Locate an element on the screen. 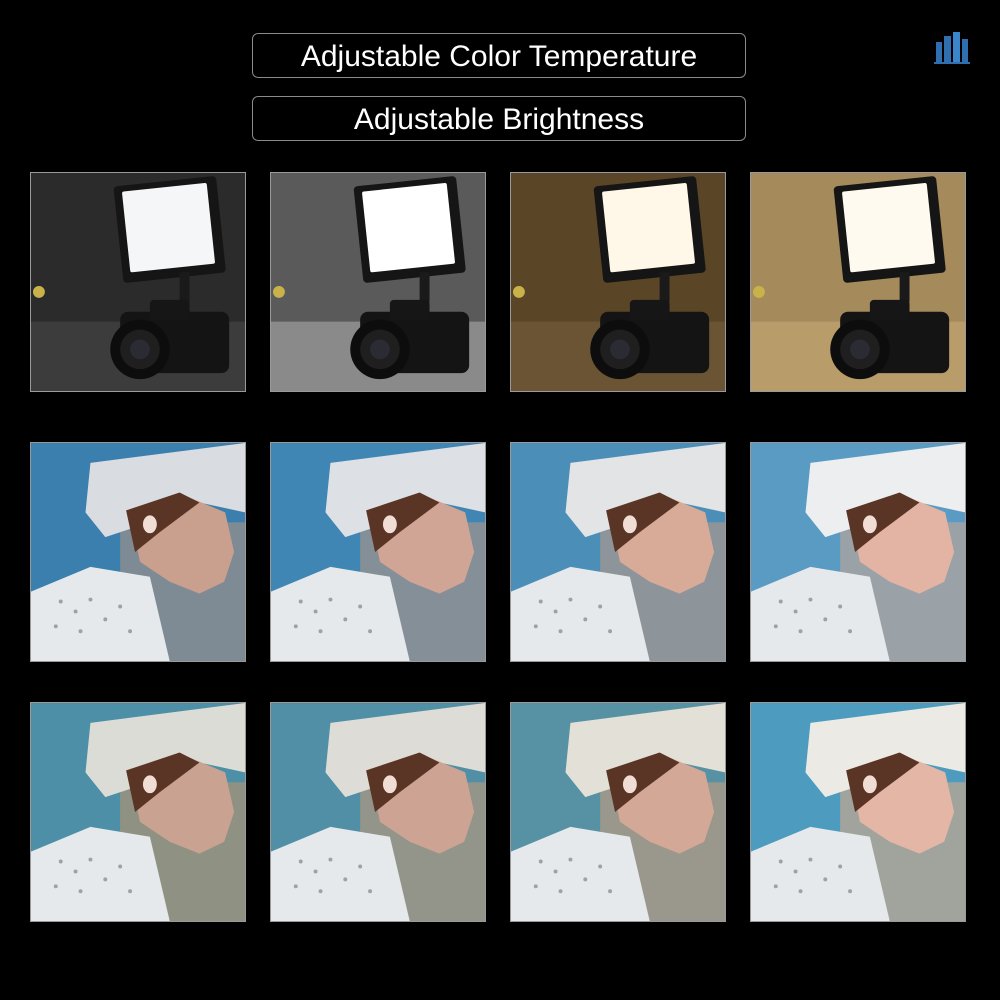 This screenshot has width=1000, height=1000. brand-logo is located at coordinates (952, 48).